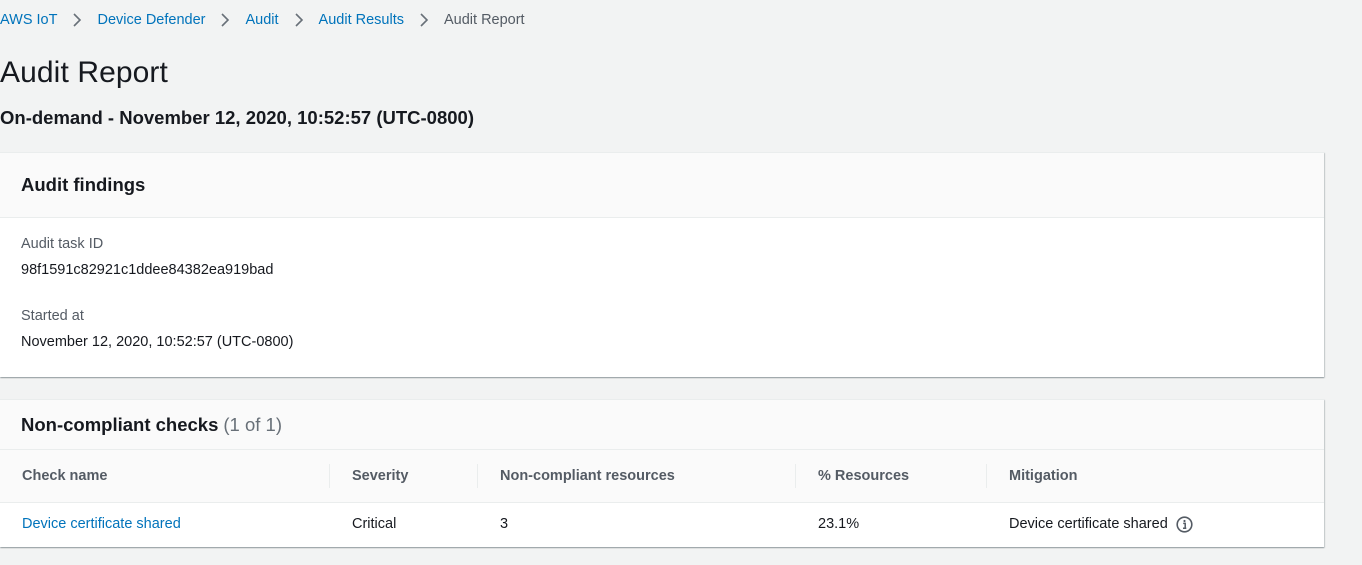  I want to click on column-header-percent-resources: % Resources, so click(891, 476).